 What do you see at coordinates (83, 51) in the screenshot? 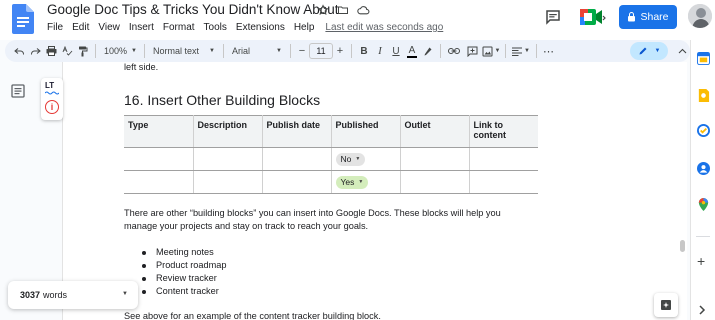
I see `paint-format-icon` at bounding box center [83, 51].